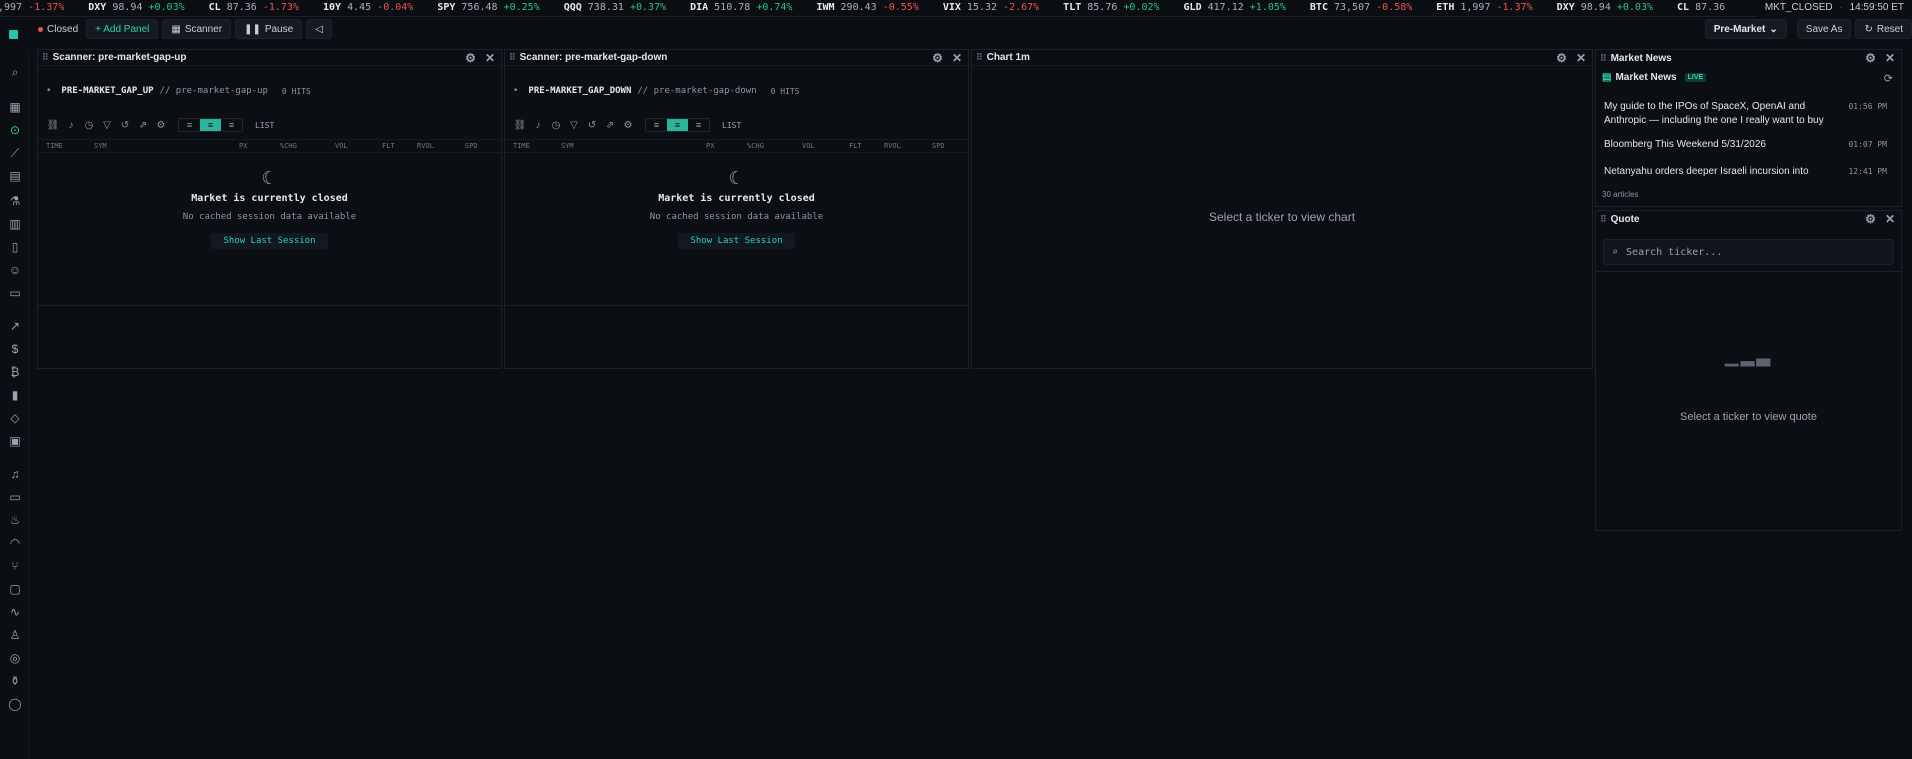  What do you see at coordinates (1701, 8) in the screenshot?
I see `ticker-item: CL 87.36` at bounding box center [1701, 8].